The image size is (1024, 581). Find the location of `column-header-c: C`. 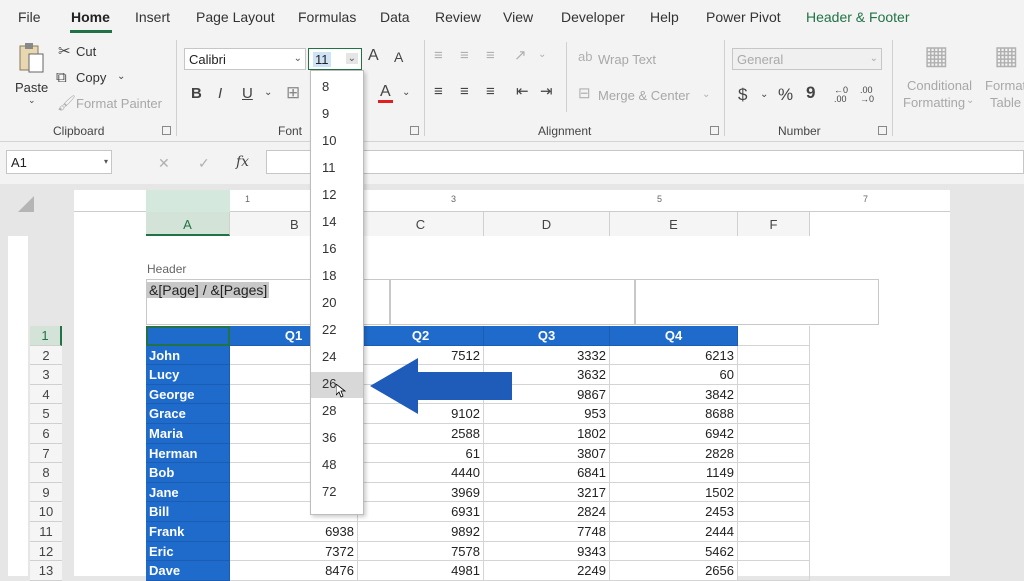

column-header-c: C is located at coordinates (421, 224).